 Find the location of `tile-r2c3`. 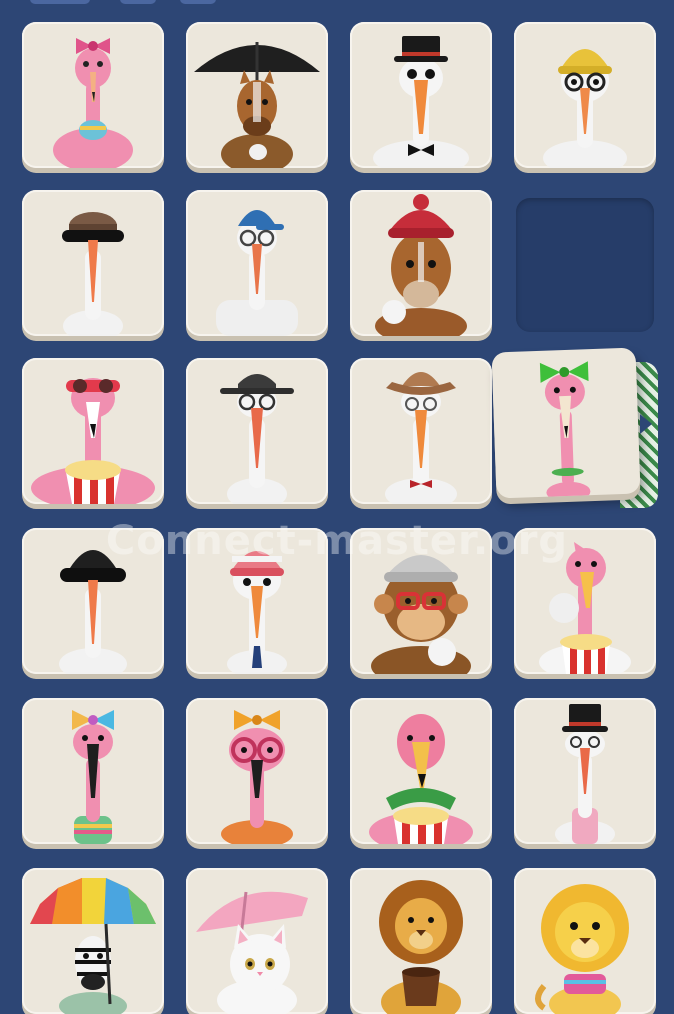

tile-r2c3 is located at coordinates (421, 263).